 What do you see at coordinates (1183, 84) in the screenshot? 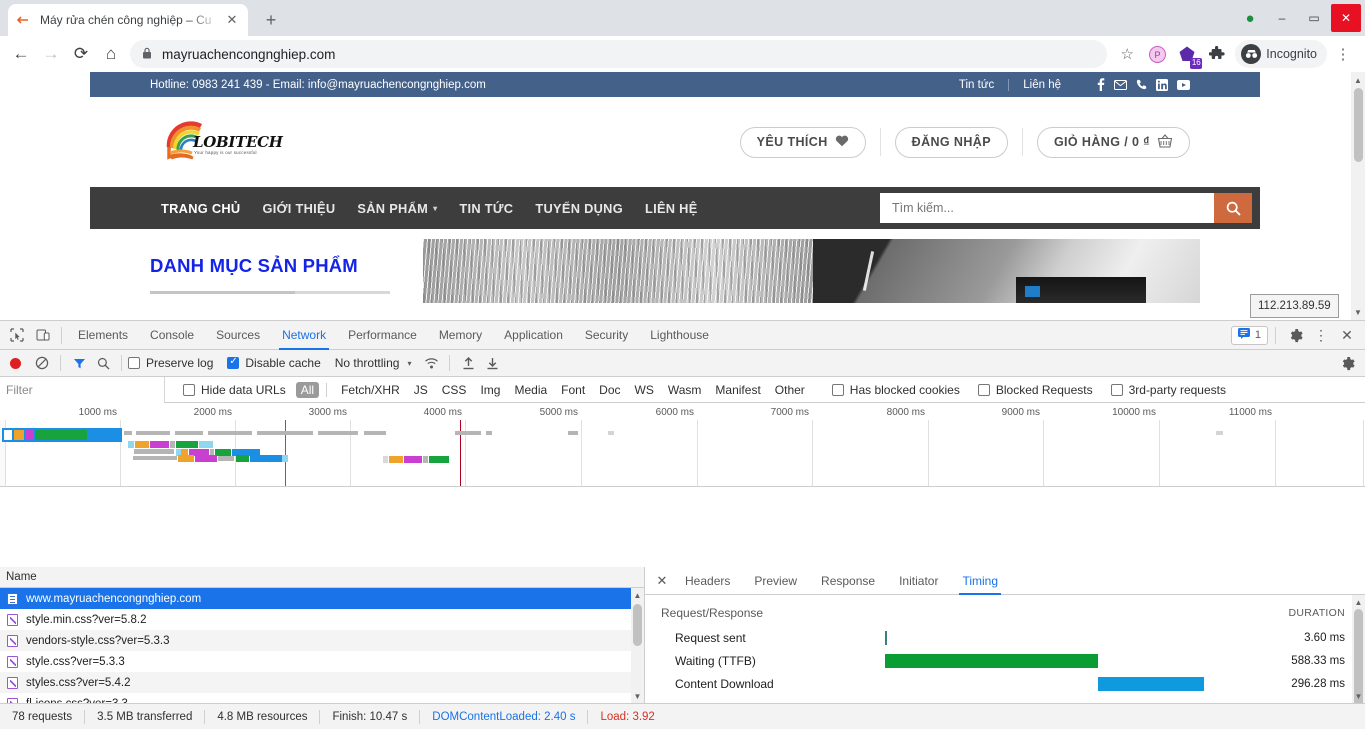
I see `youtube-icon` at bounding box center [1183, 84].